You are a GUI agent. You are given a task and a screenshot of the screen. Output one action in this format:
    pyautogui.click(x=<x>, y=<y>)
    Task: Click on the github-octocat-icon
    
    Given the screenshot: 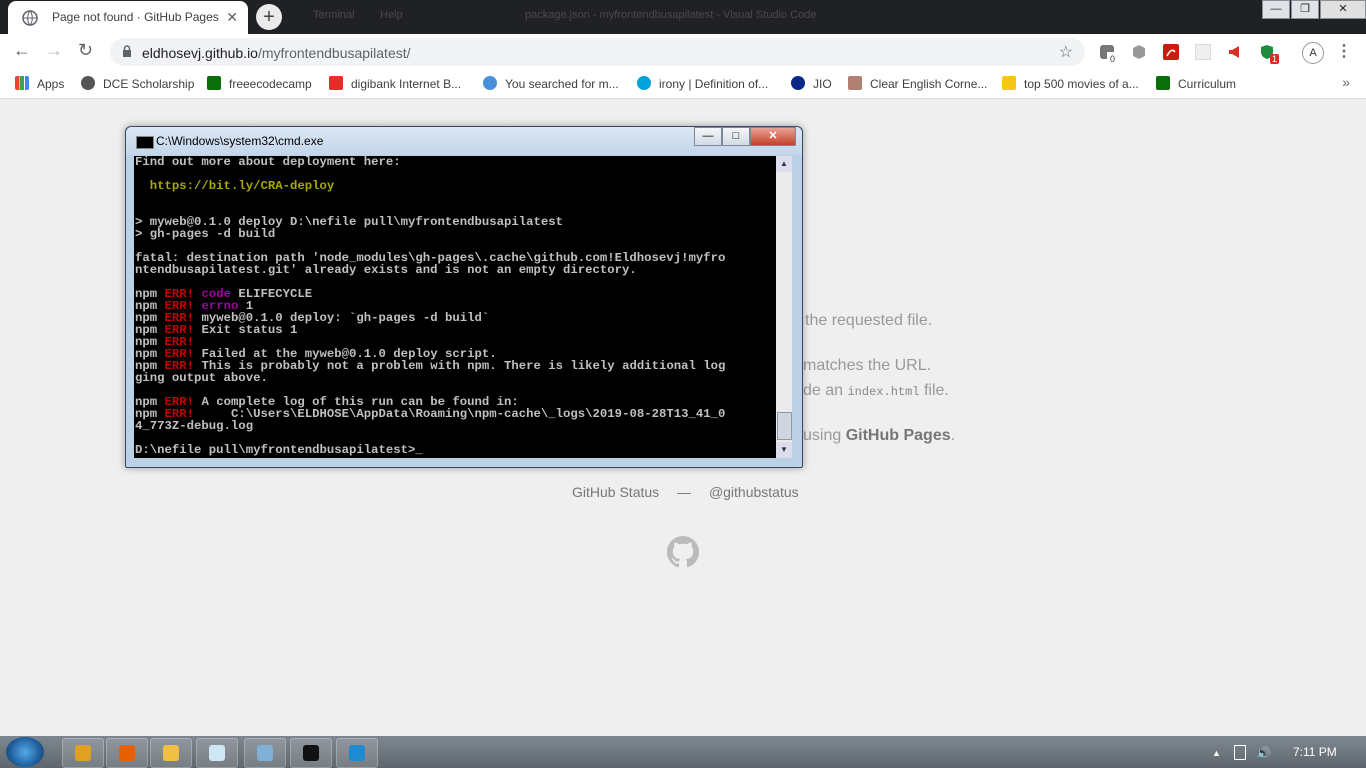 What is the action you would take?
    pyautogui.click(x=683, y=552)
    